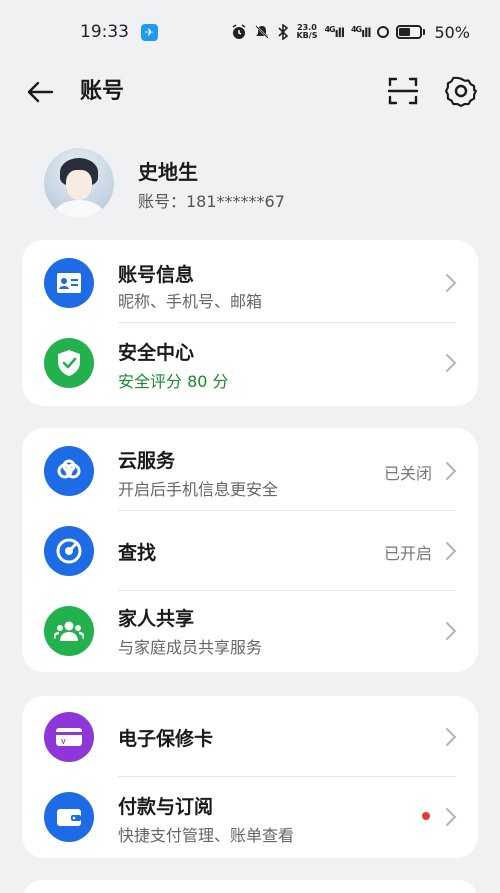 The height and width of the screenshot is (893, 500). I want to click on net-speed: 23.0 KB/S, so click(306, 32).